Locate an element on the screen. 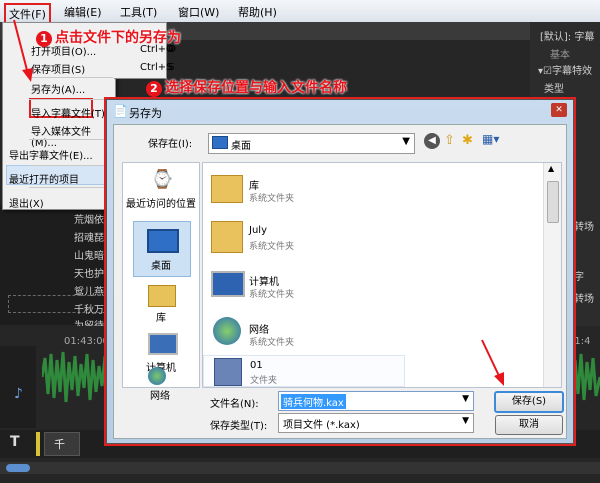 The height and width of the screenshot is (483, 600). panel-row-transition: 转场 is located at coordinates (584, 227).